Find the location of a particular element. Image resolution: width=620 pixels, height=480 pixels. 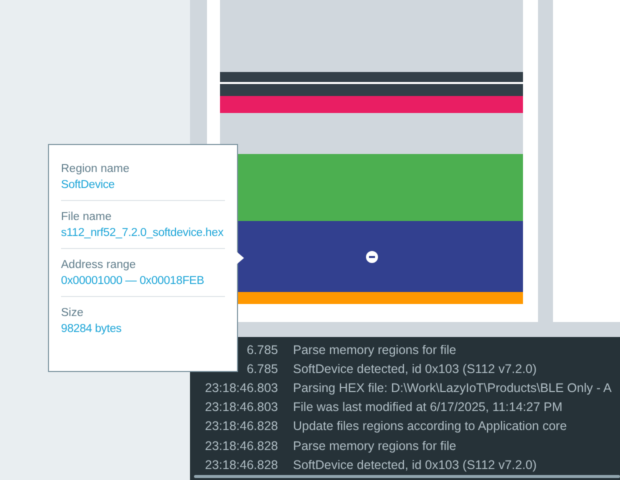

field-label: File name is located at coordinates (86, 217).